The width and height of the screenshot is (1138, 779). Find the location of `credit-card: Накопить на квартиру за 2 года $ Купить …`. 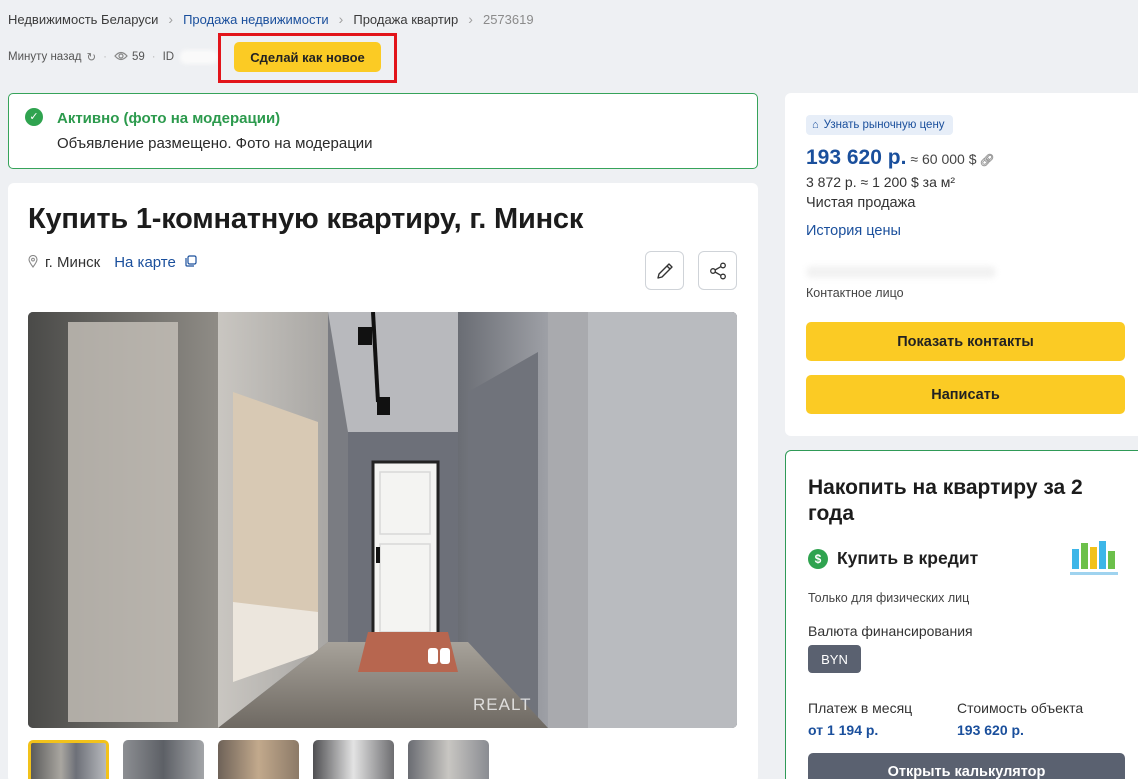

credit-card: Накопить на квартиру за 2 года $ Купить … is located at coordinates (961, 614).